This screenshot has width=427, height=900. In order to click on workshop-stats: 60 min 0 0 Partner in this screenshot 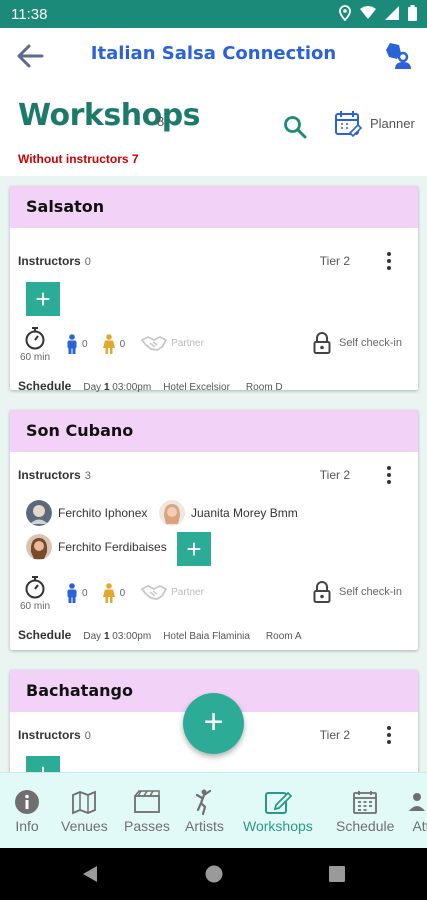, I will do `click(111, 344)`.